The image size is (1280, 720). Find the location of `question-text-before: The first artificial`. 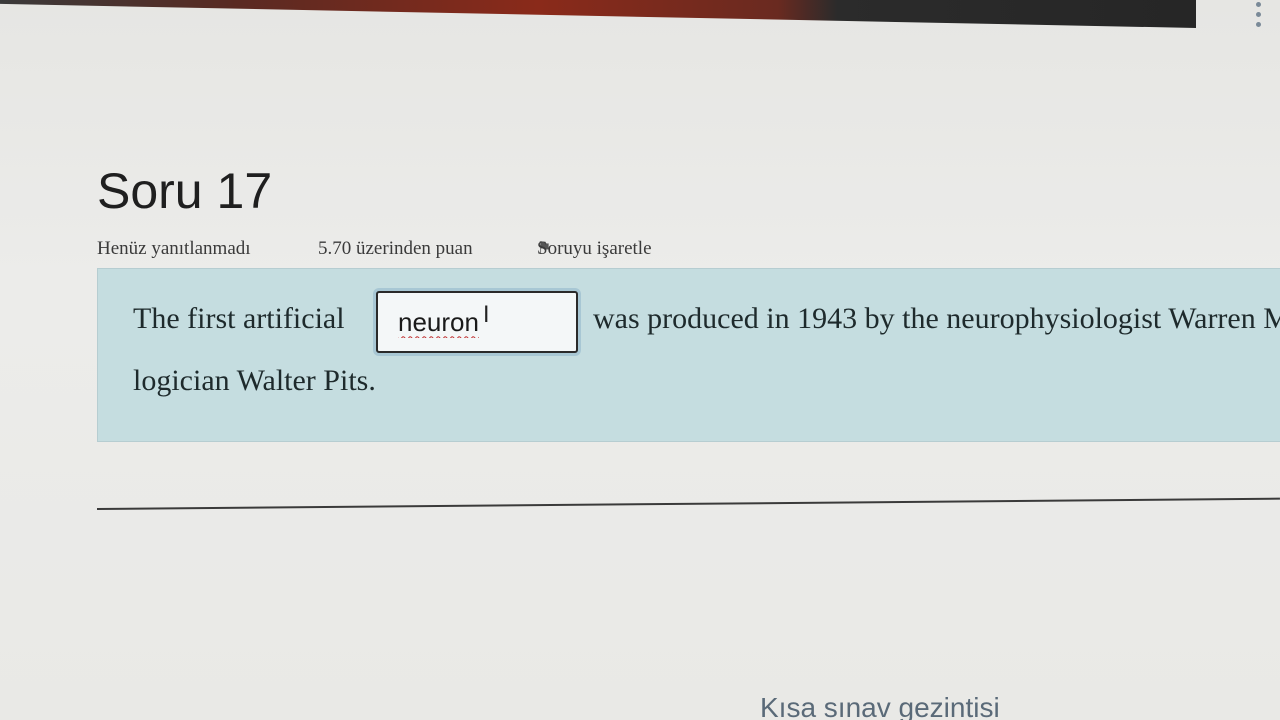

question-text-before: The first artificial is located at coordinates (239, 318).